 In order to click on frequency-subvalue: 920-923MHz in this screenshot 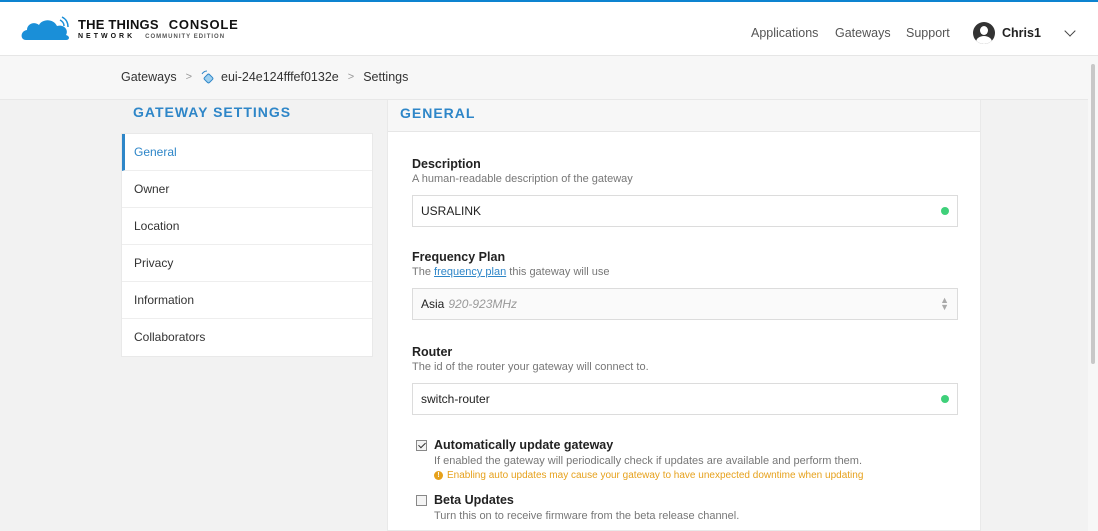, I will do `click(483, 304)`.